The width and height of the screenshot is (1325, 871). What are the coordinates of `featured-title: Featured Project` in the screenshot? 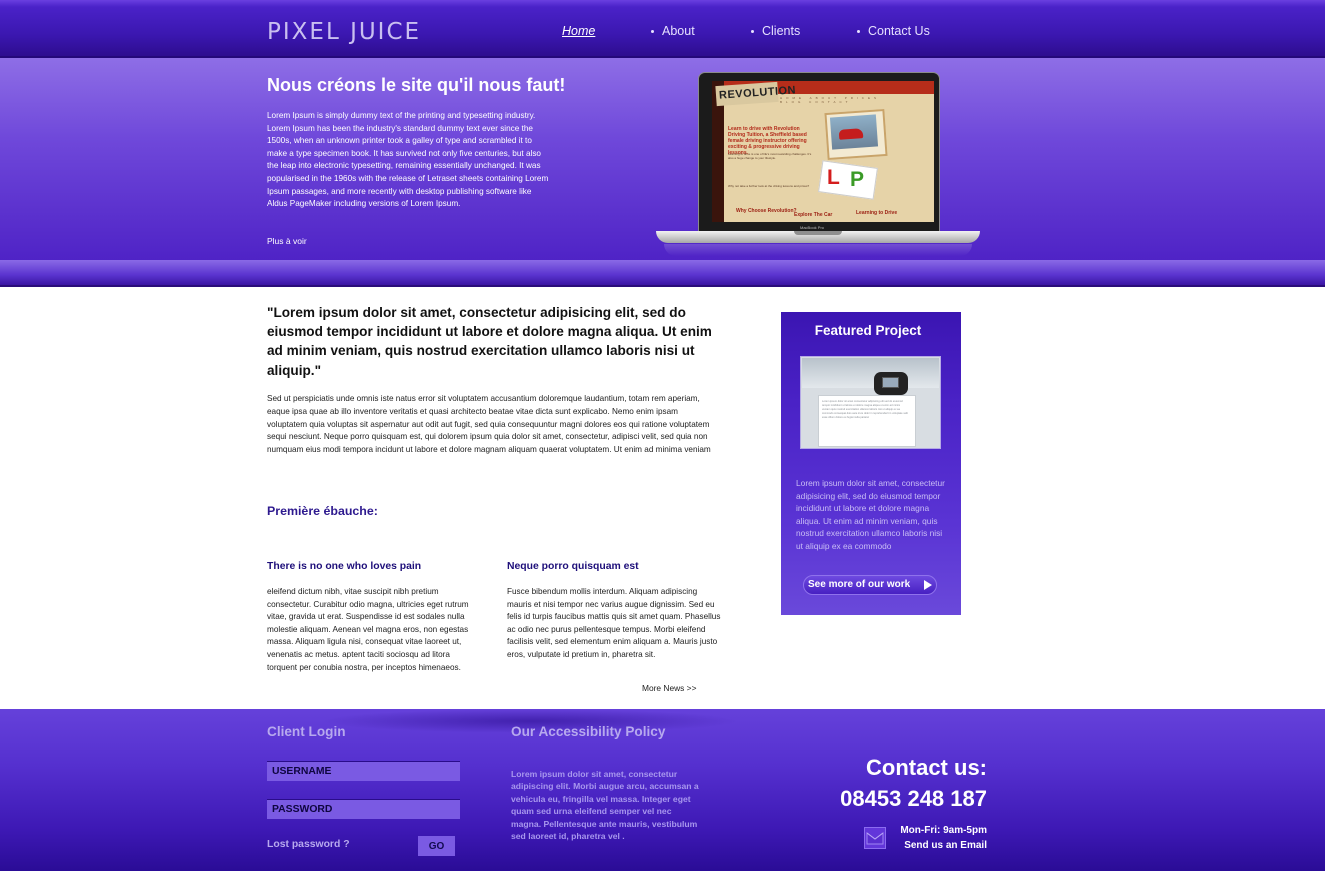 It's located at (868, 330).